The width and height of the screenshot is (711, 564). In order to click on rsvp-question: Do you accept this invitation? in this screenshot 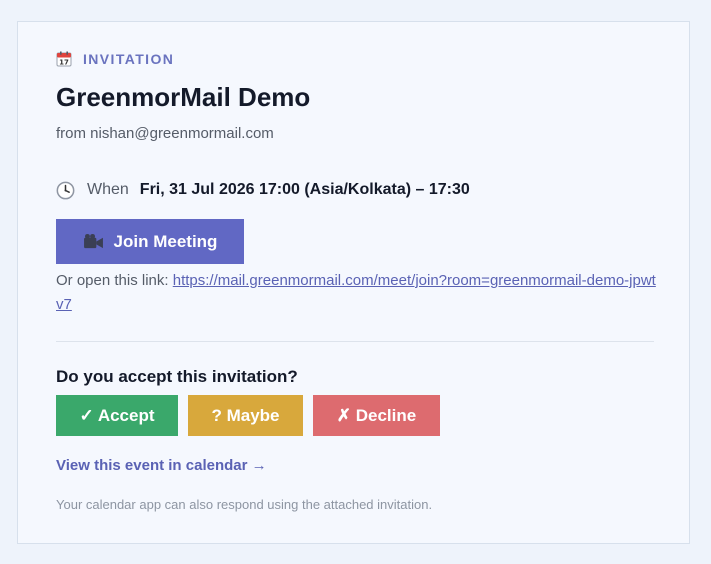, I will do `click(177, 376)`.